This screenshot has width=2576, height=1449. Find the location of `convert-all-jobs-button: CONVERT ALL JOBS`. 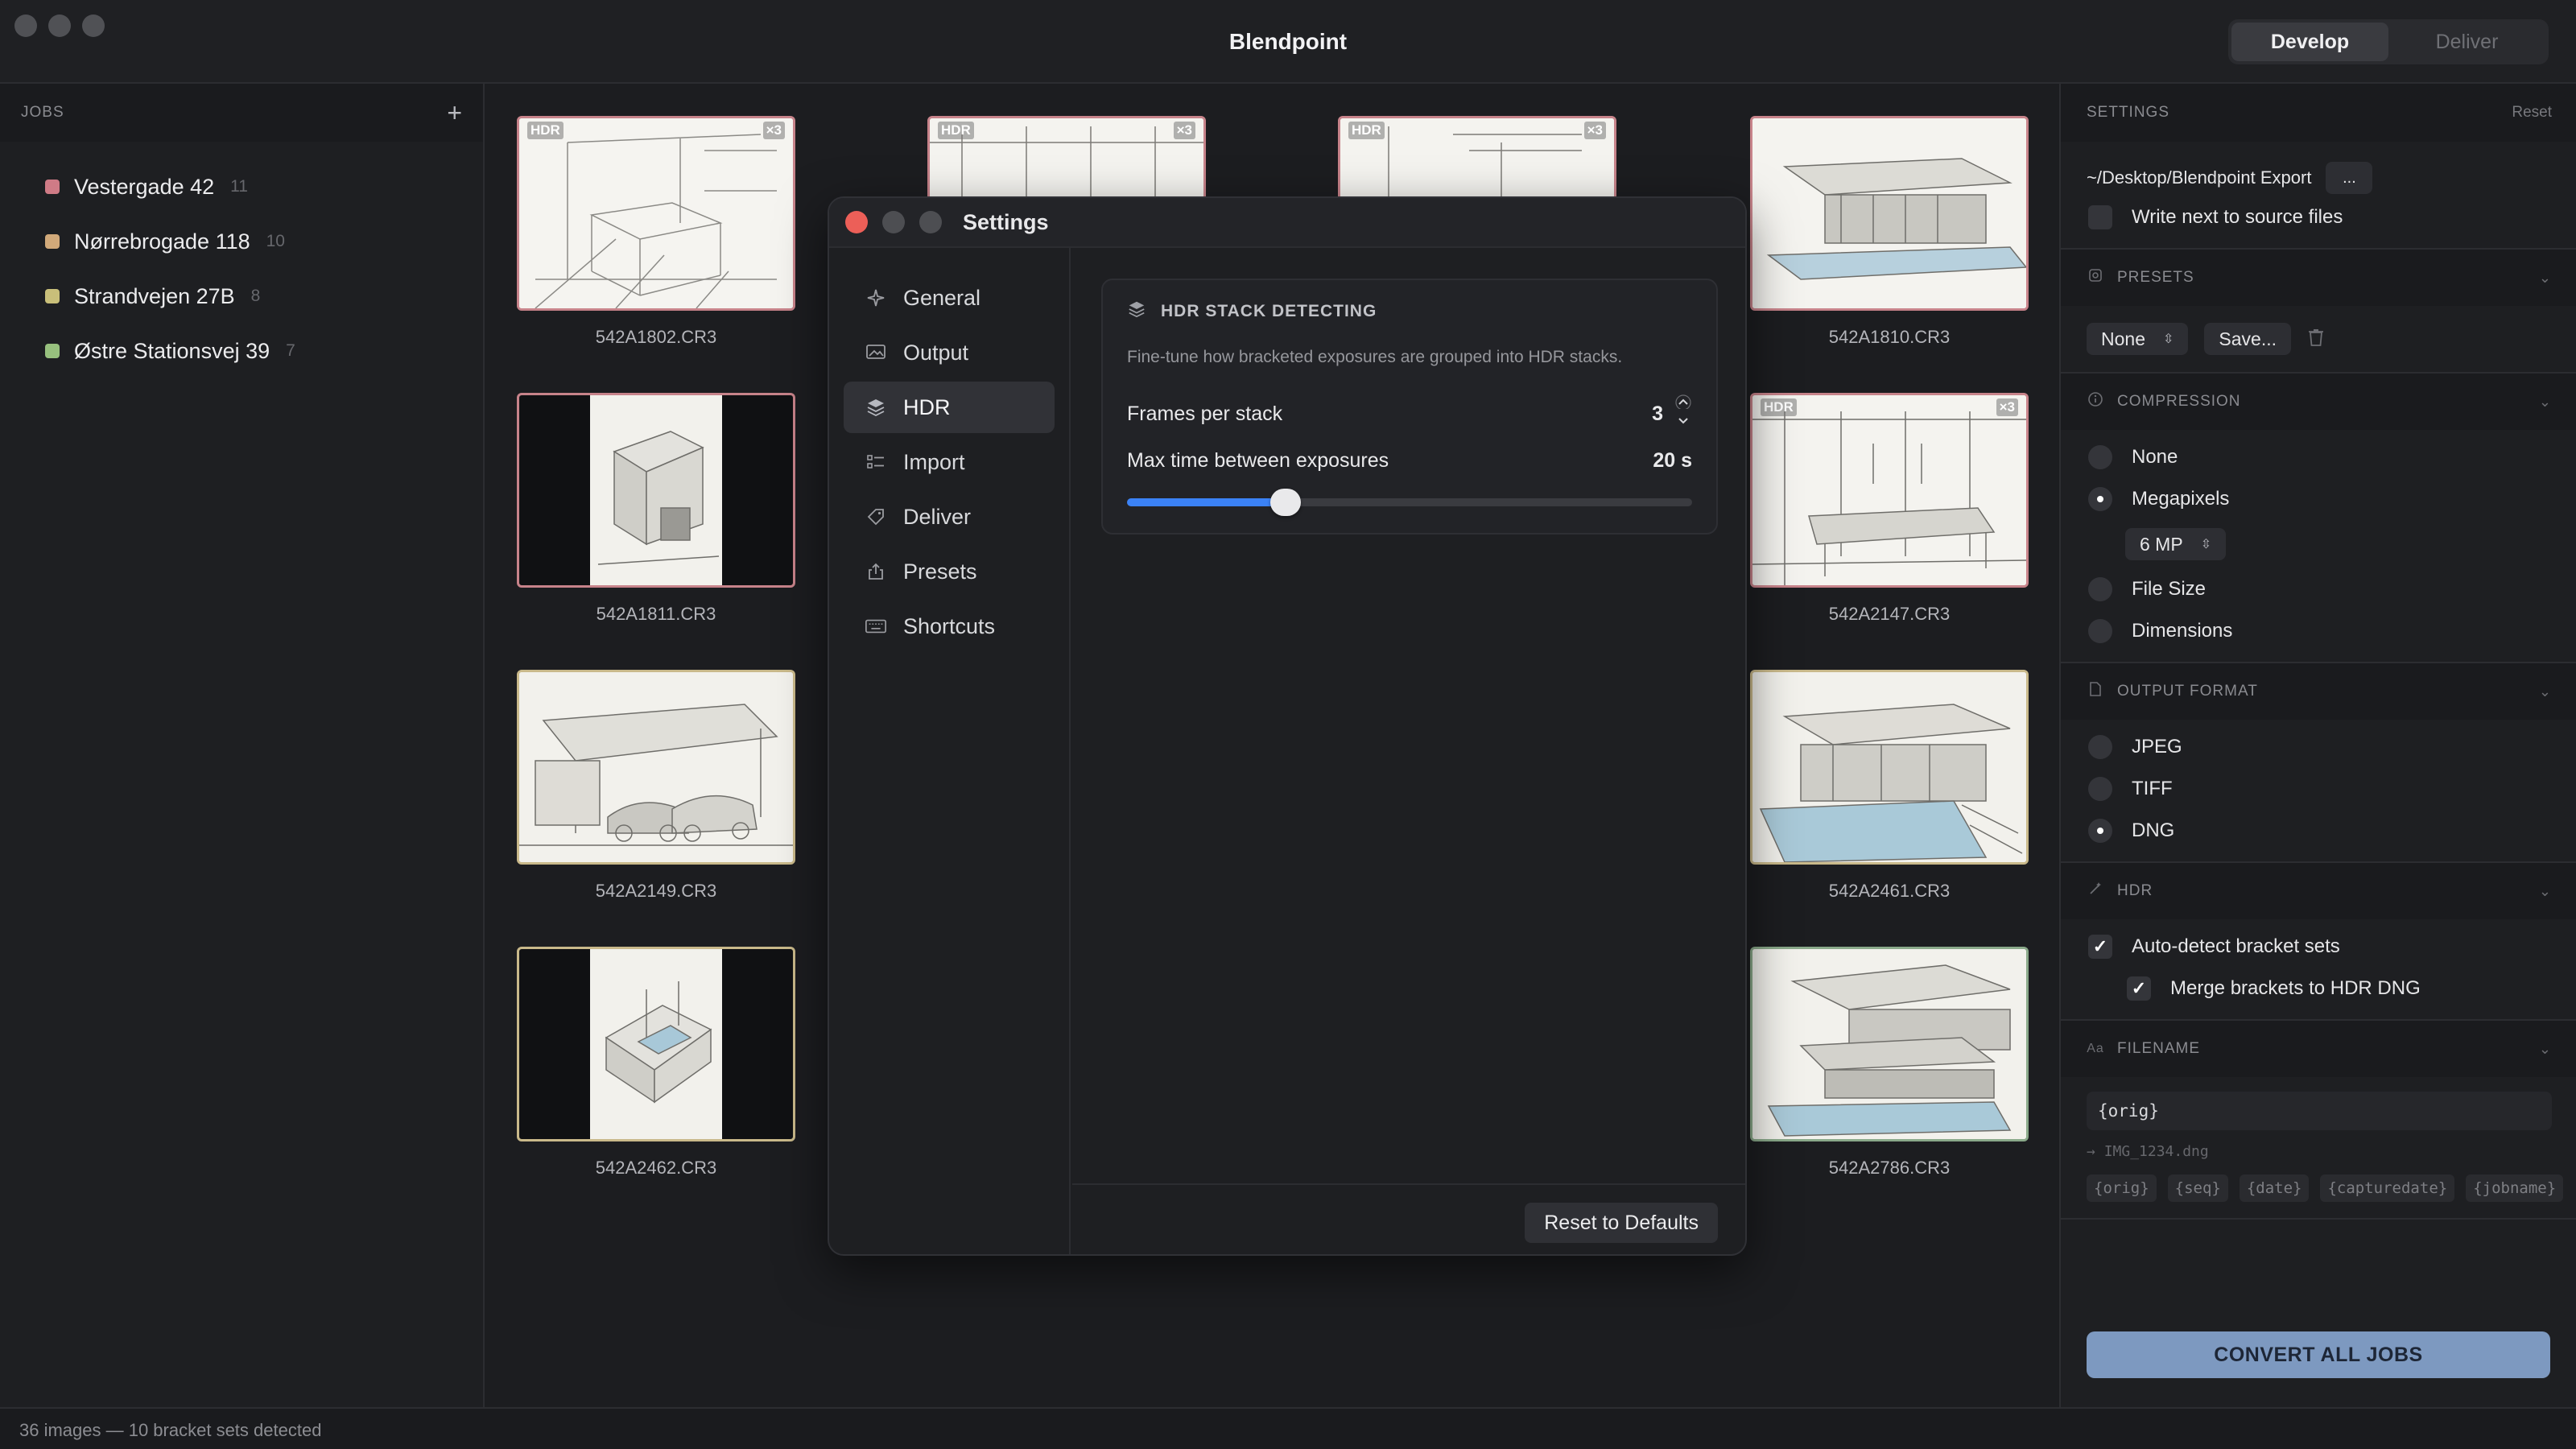

convert-all-jobs-button: CONVERT ALL JOBS is located at coordinates (2318, 1354).